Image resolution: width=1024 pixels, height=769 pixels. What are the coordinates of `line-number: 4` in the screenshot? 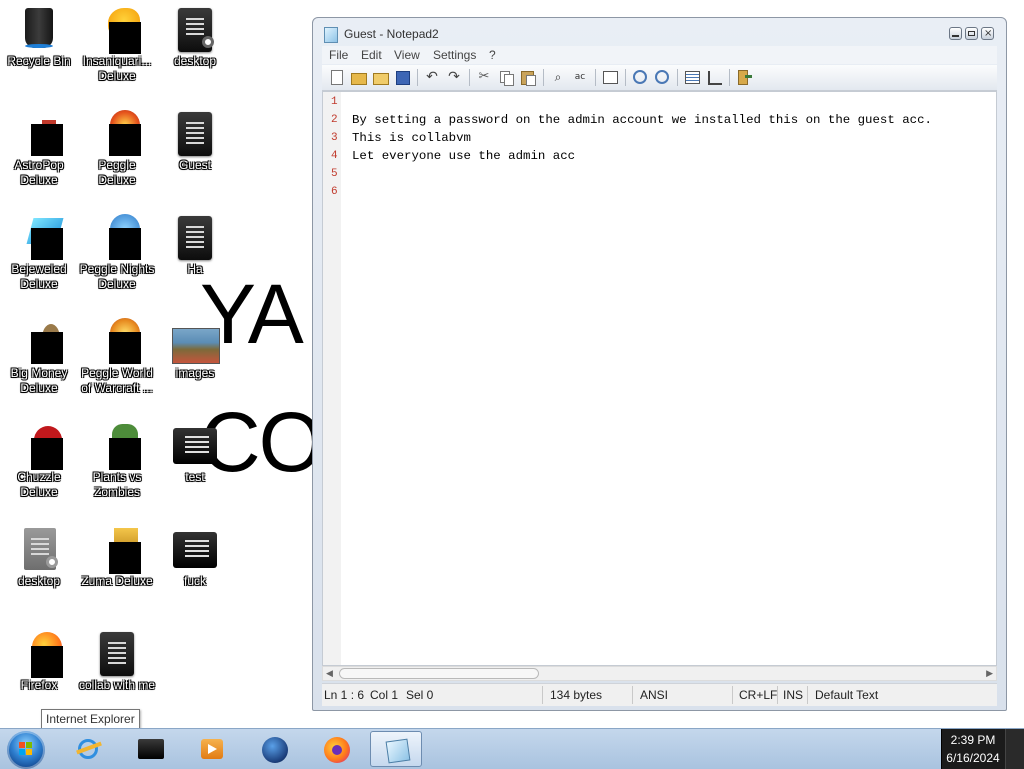 It's located at (334, 156).